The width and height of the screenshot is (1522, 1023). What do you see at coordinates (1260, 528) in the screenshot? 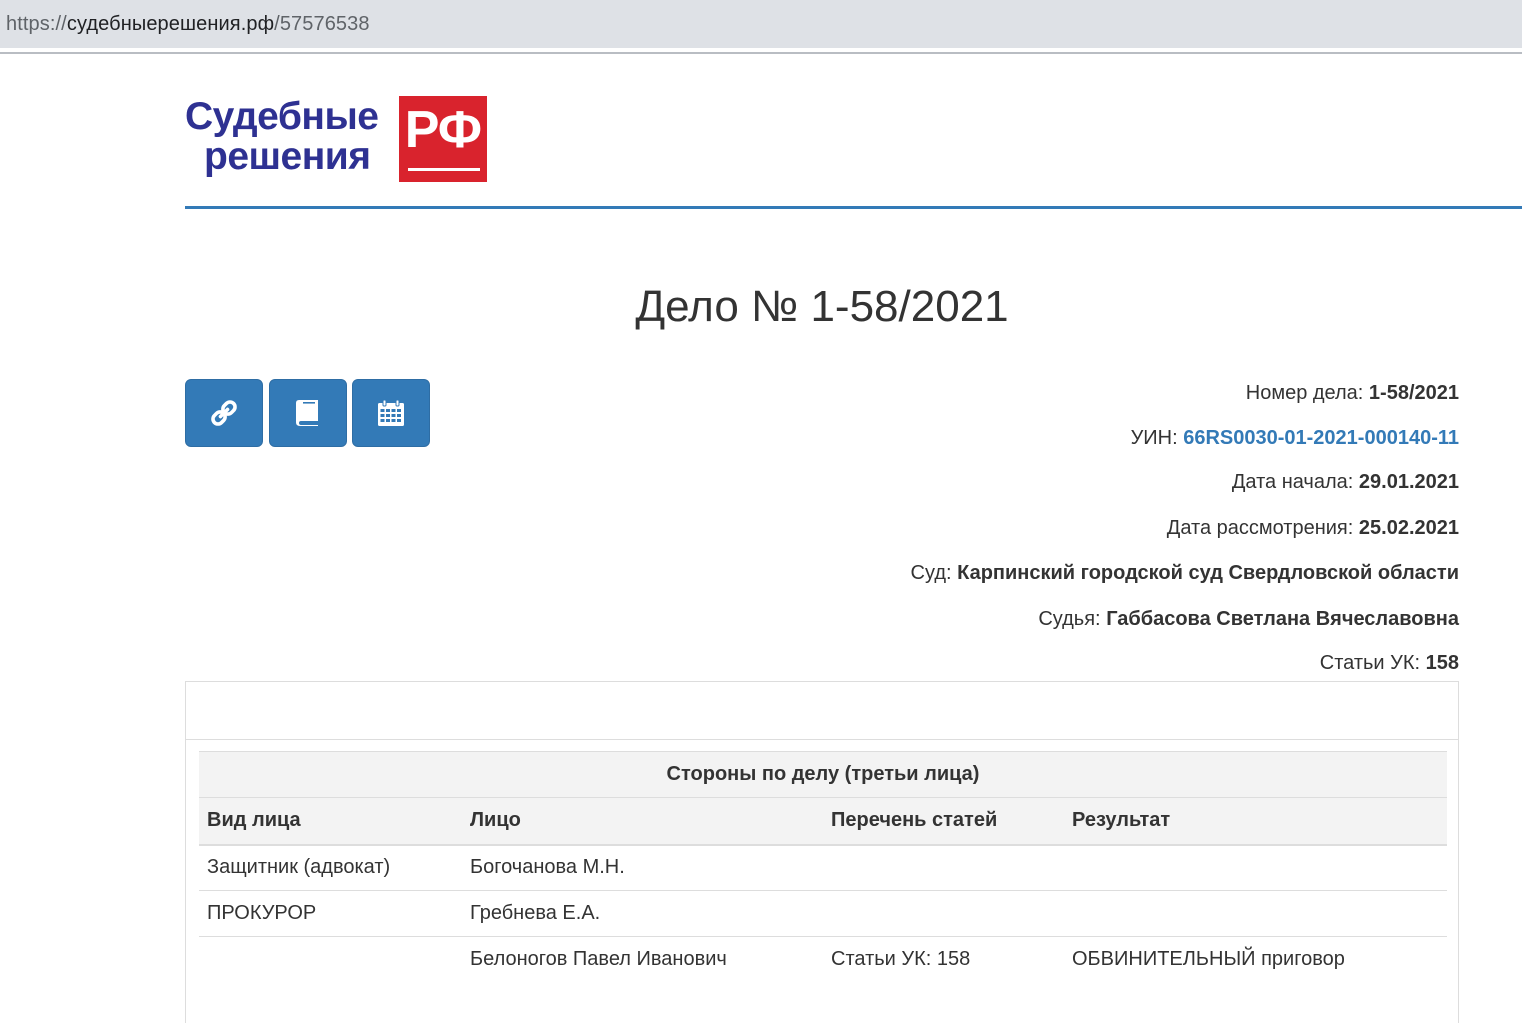
I see `review-date-label: Дата рассмотрения:` at bounding box center [1260, 528].